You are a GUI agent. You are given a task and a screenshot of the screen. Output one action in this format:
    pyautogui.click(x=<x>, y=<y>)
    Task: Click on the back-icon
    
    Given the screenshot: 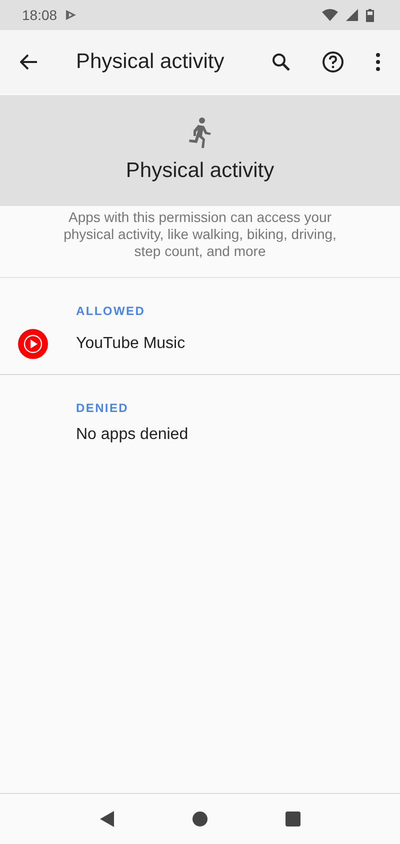 What is the action you would take?
    pyautogui.click(x=29, y=62)
    